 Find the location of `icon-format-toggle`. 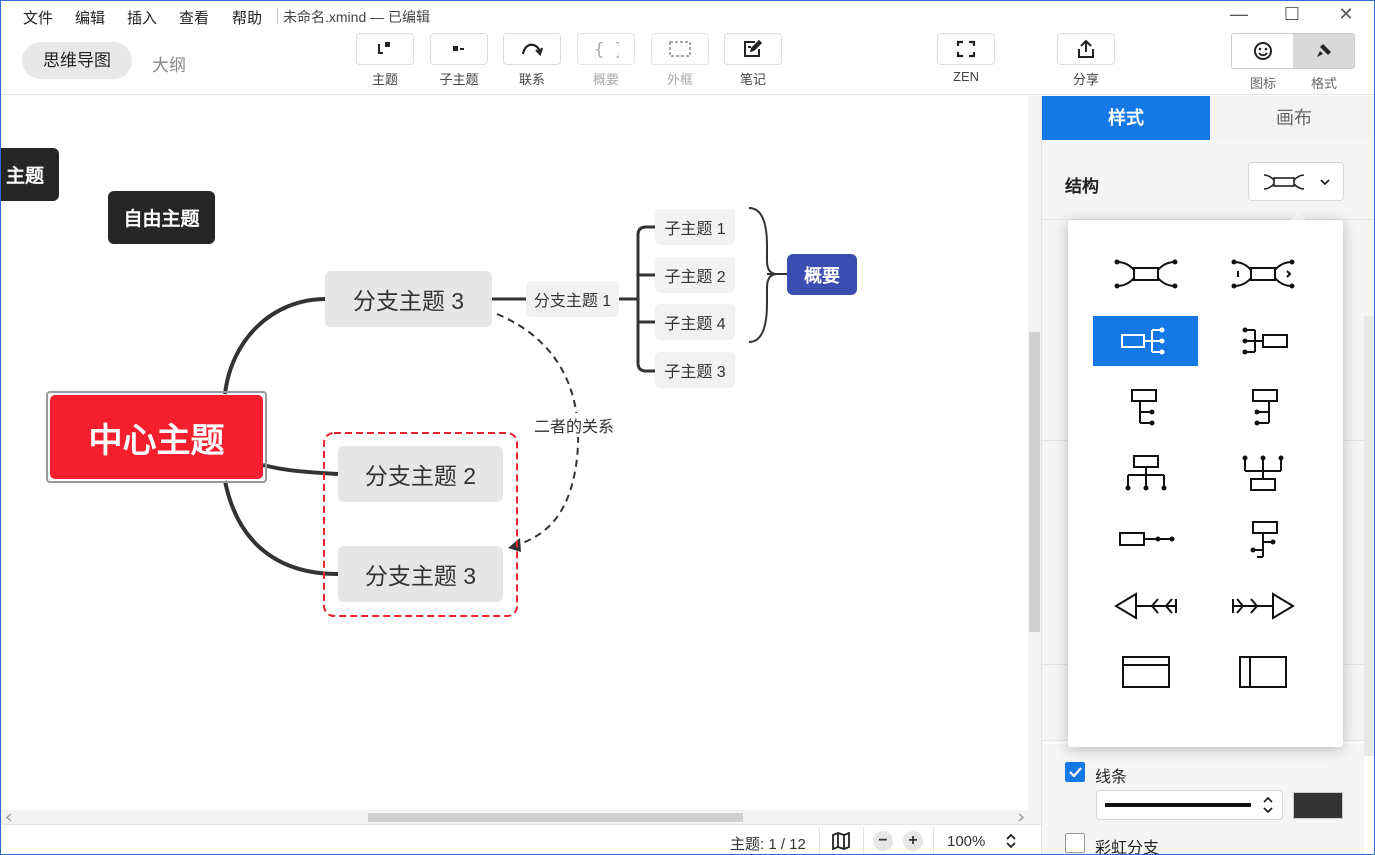

icon-format-toggle is located at coordinates (1293, 51).